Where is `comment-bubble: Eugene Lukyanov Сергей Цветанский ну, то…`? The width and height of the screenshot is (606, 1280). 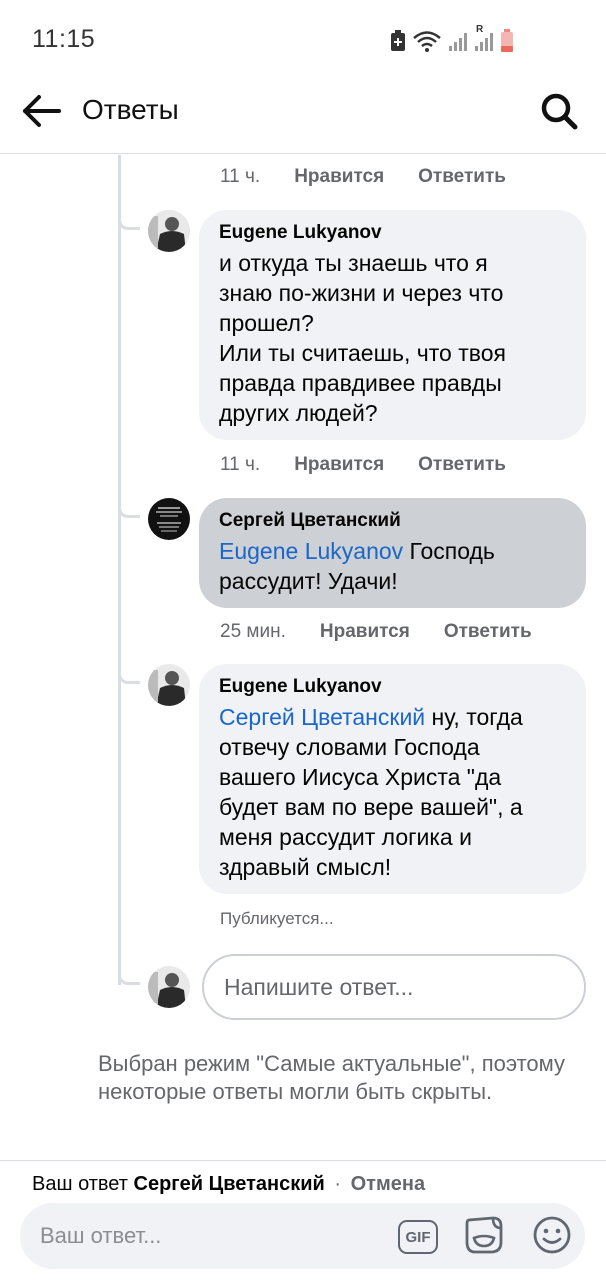
comment-bubble: Eugene Lukyanov Сергей Цветанский ну, то… is located at coordinates (392, 779).